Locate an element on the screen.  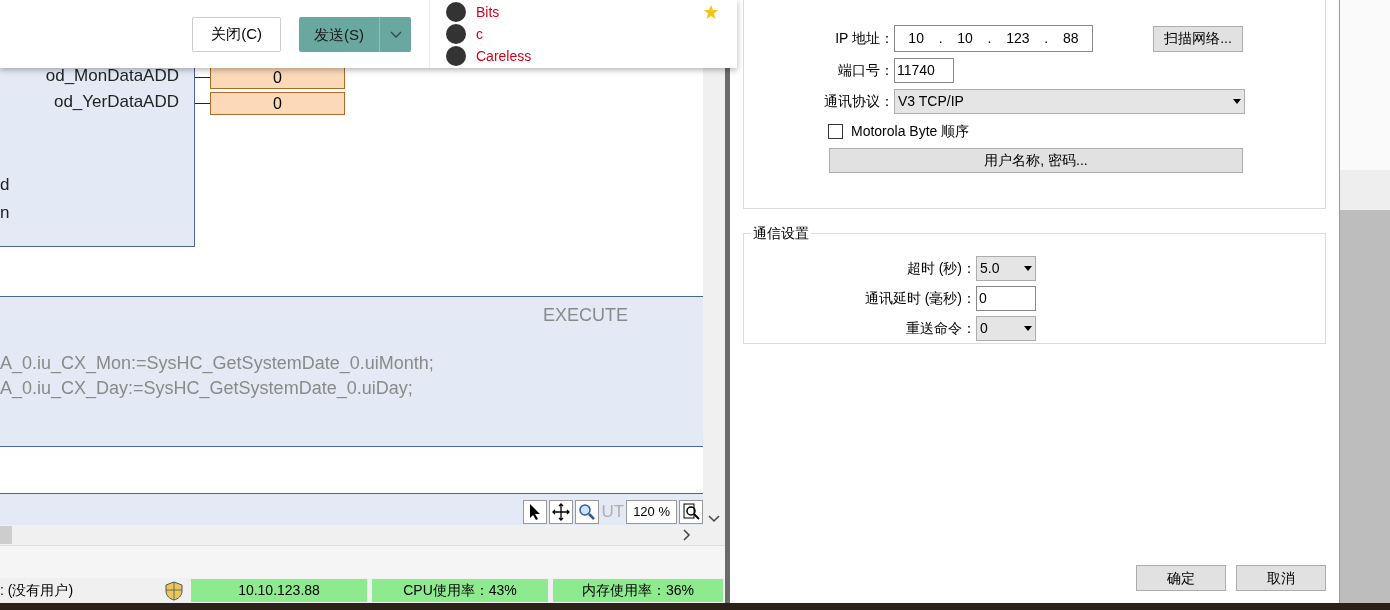
toolbar-label: UT is located at coordinates (613, 512).